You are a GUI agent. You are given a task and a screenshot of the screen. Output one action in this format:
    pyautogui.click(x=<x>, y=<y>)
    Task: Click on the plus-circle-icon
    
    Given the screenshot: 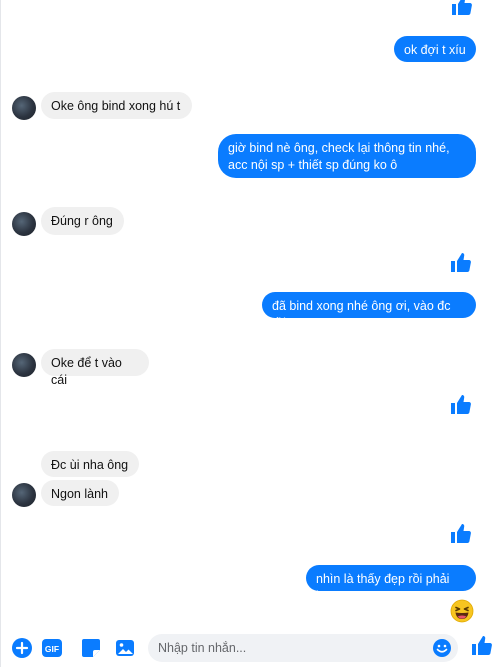 What is the action you would take?
    pyautogui.click(x=22, y=648)
    